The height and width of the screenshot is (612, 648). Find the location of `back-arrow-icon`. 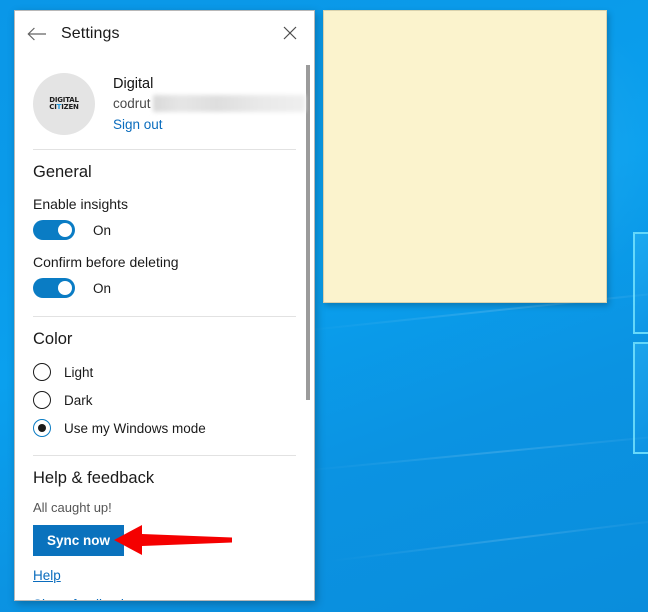

back-arrow-icon is located at coordinates (37, 34).